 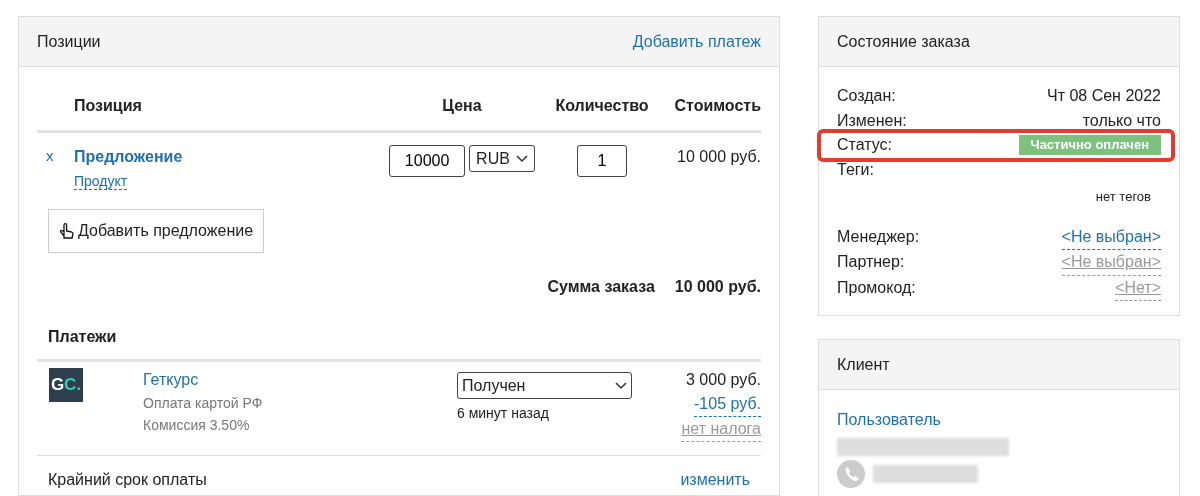 I want to click on column-header: Цена, so click(x=462, y=105).